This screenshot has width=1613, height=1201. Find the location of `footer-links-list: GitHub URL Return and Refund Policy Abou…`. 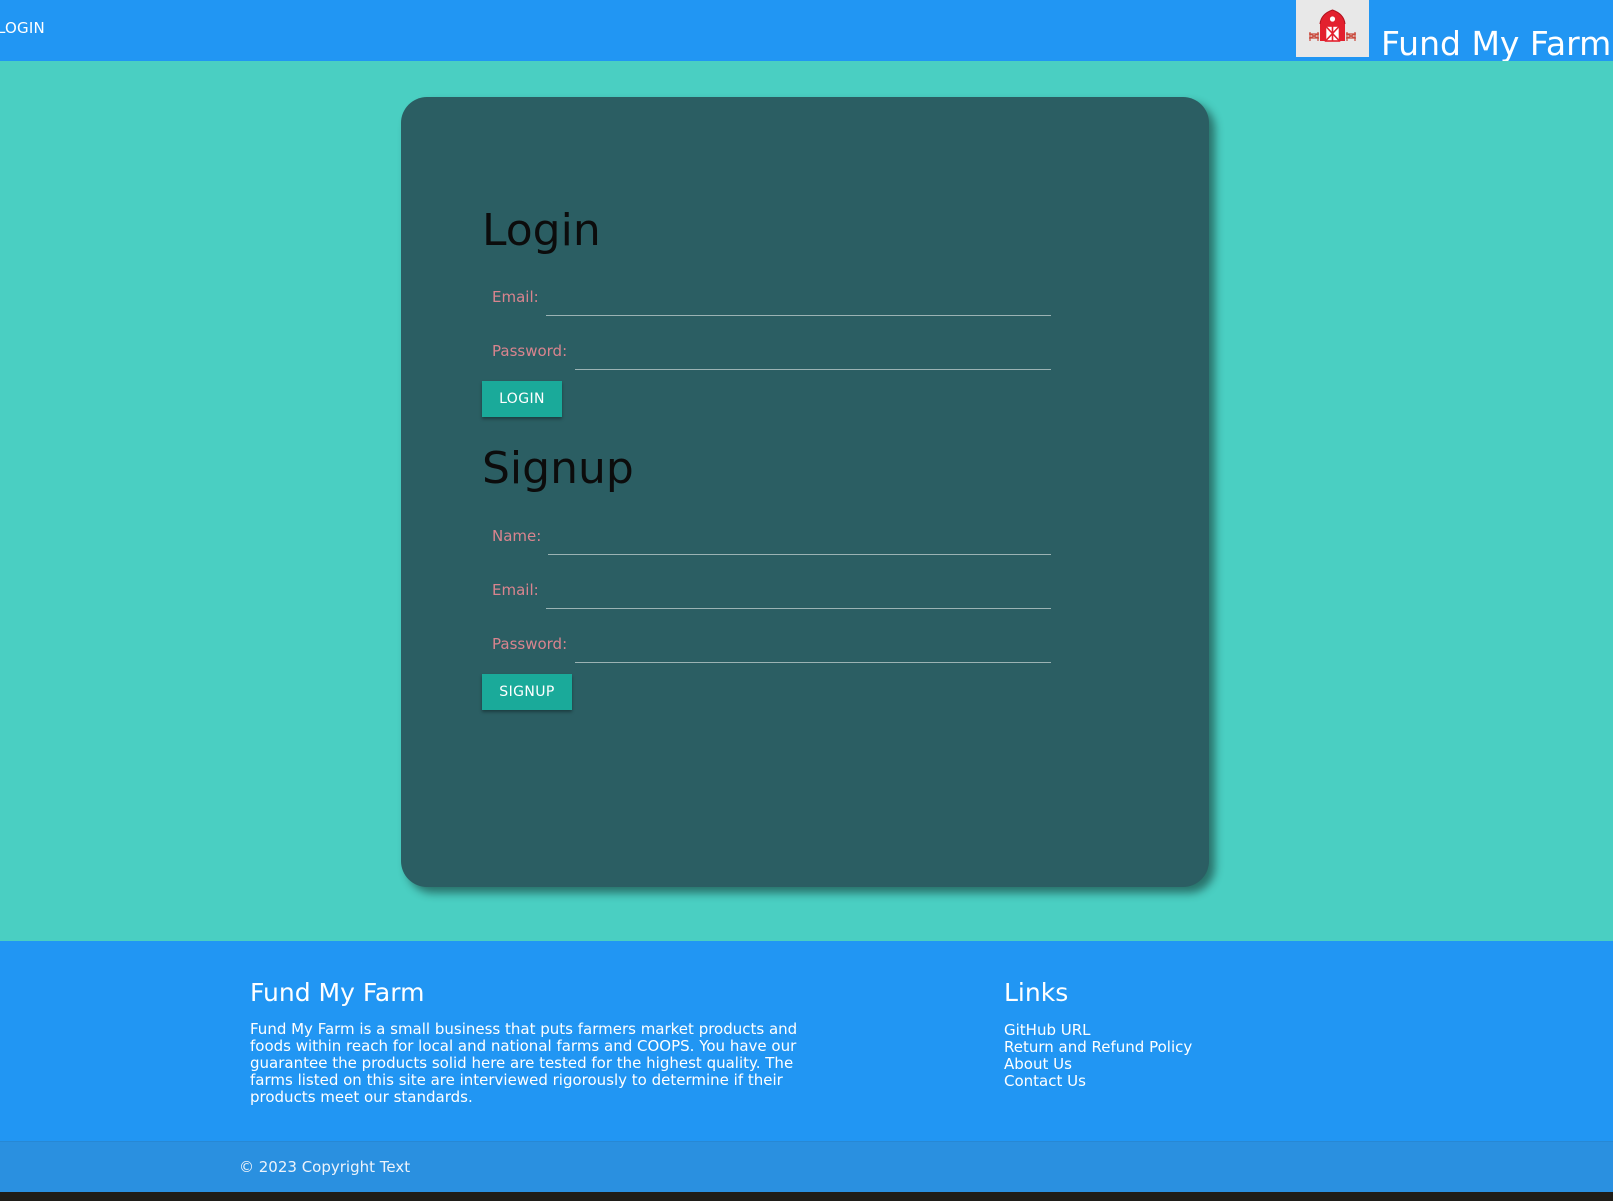

footer-links-list: GitHub URL Return and Refund Policy Abou… is located at coordinates (1098, 1055).